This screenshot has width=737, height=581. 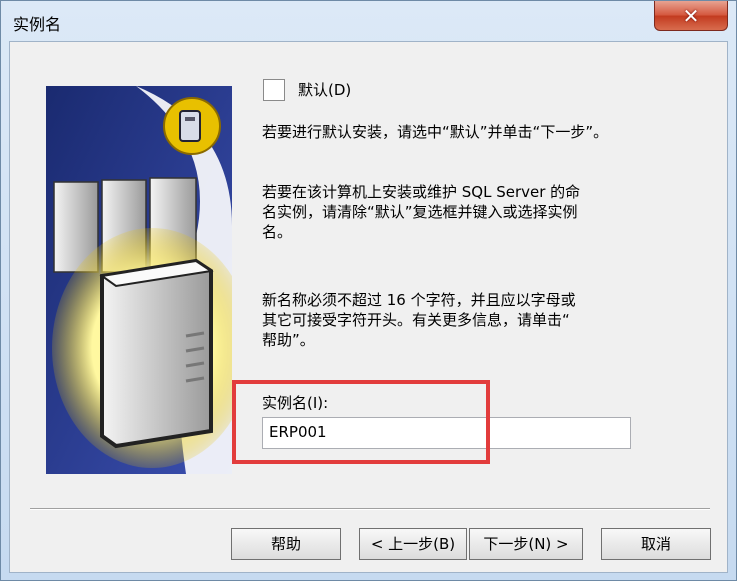 What do you see at coordinates (288, 340) in the screenshot?
I see `rule-line-3: 帮助”。` at bounding box center [288, 340].